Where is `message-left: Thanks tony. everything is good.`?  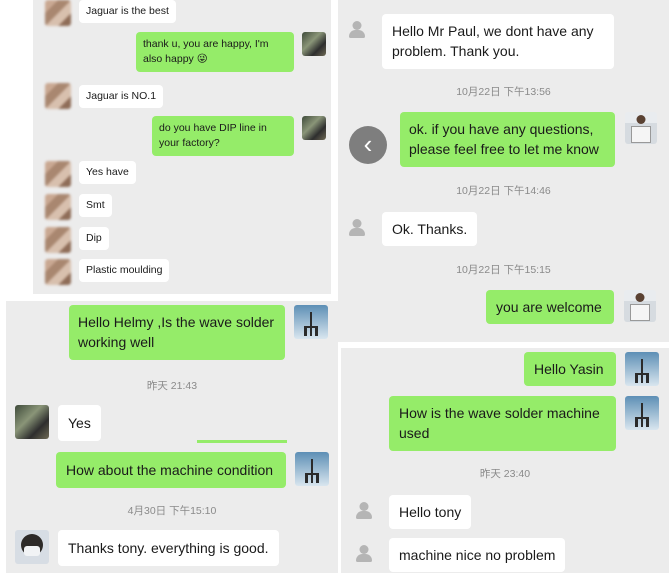
message-left: Thanks tony. everything is good. is located at coordinates (147, 548).